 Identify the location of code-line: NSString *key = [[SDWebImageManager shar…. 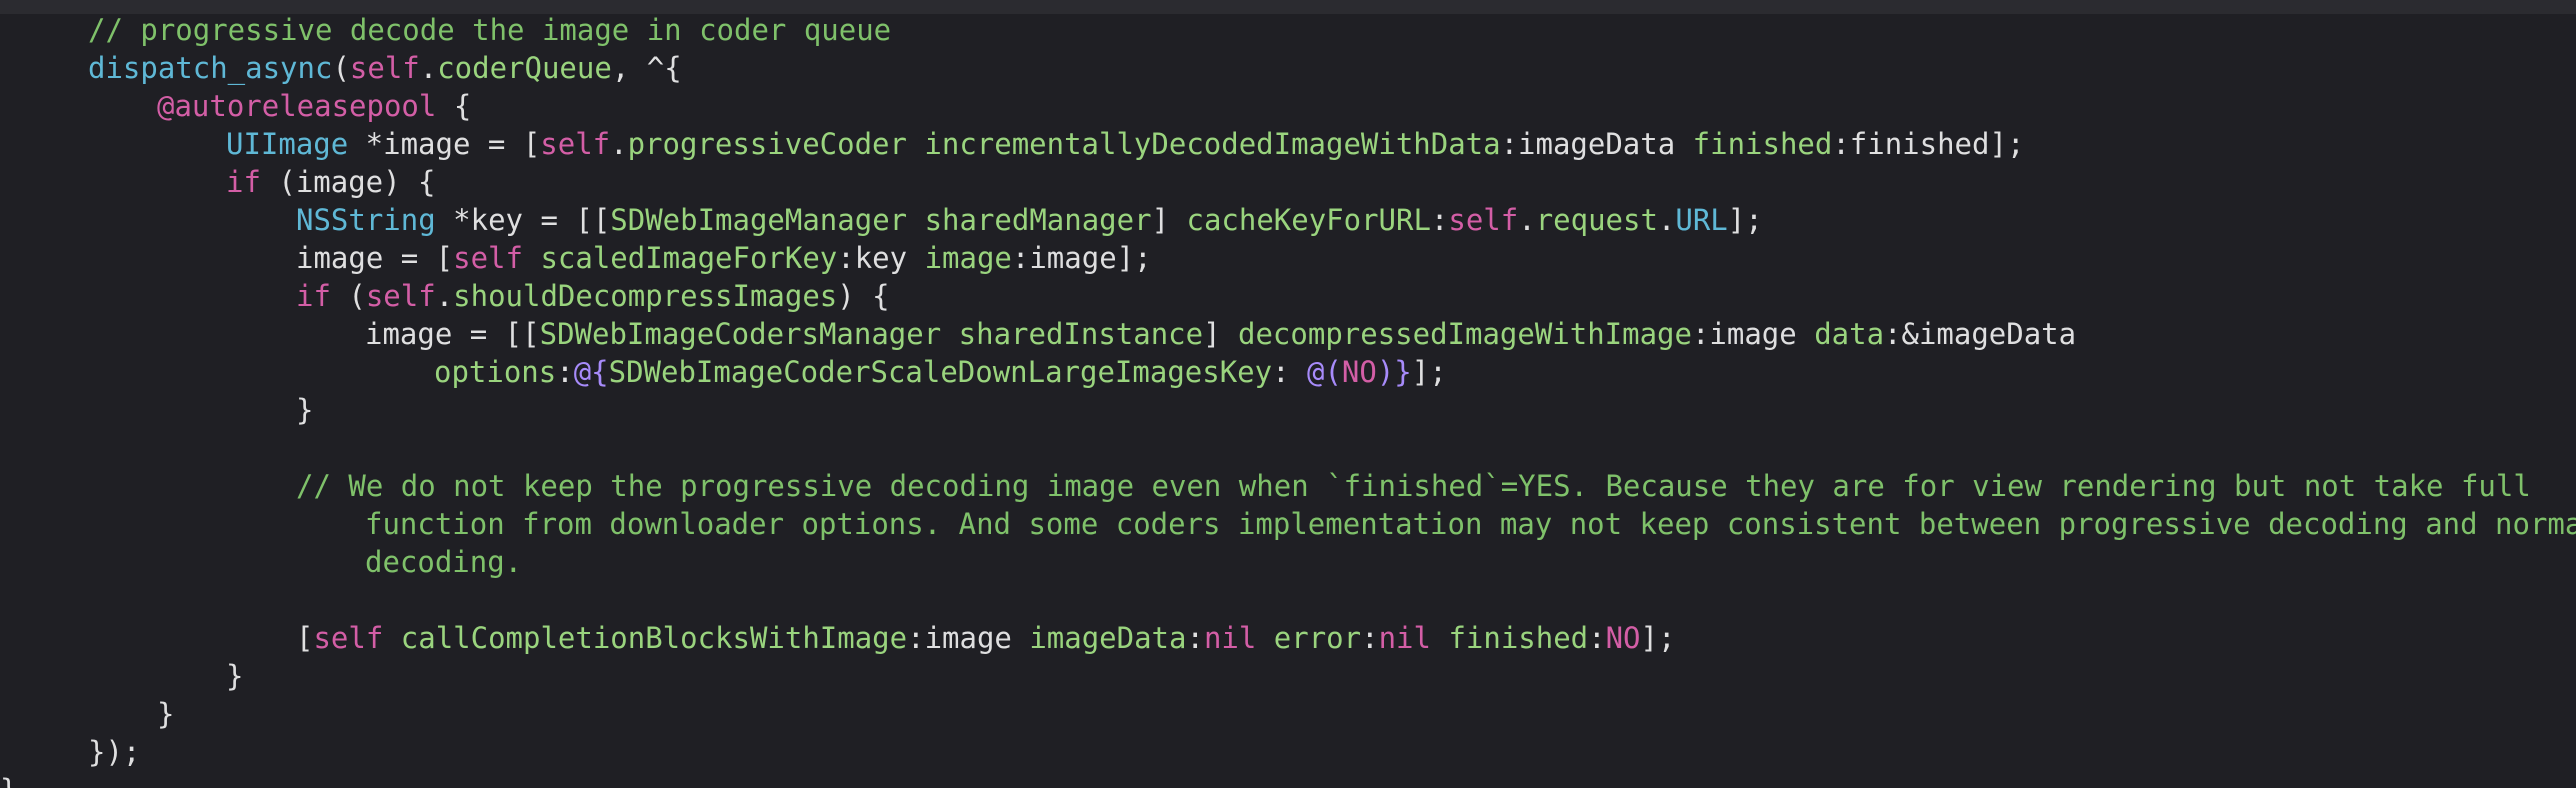
(1029, 220).